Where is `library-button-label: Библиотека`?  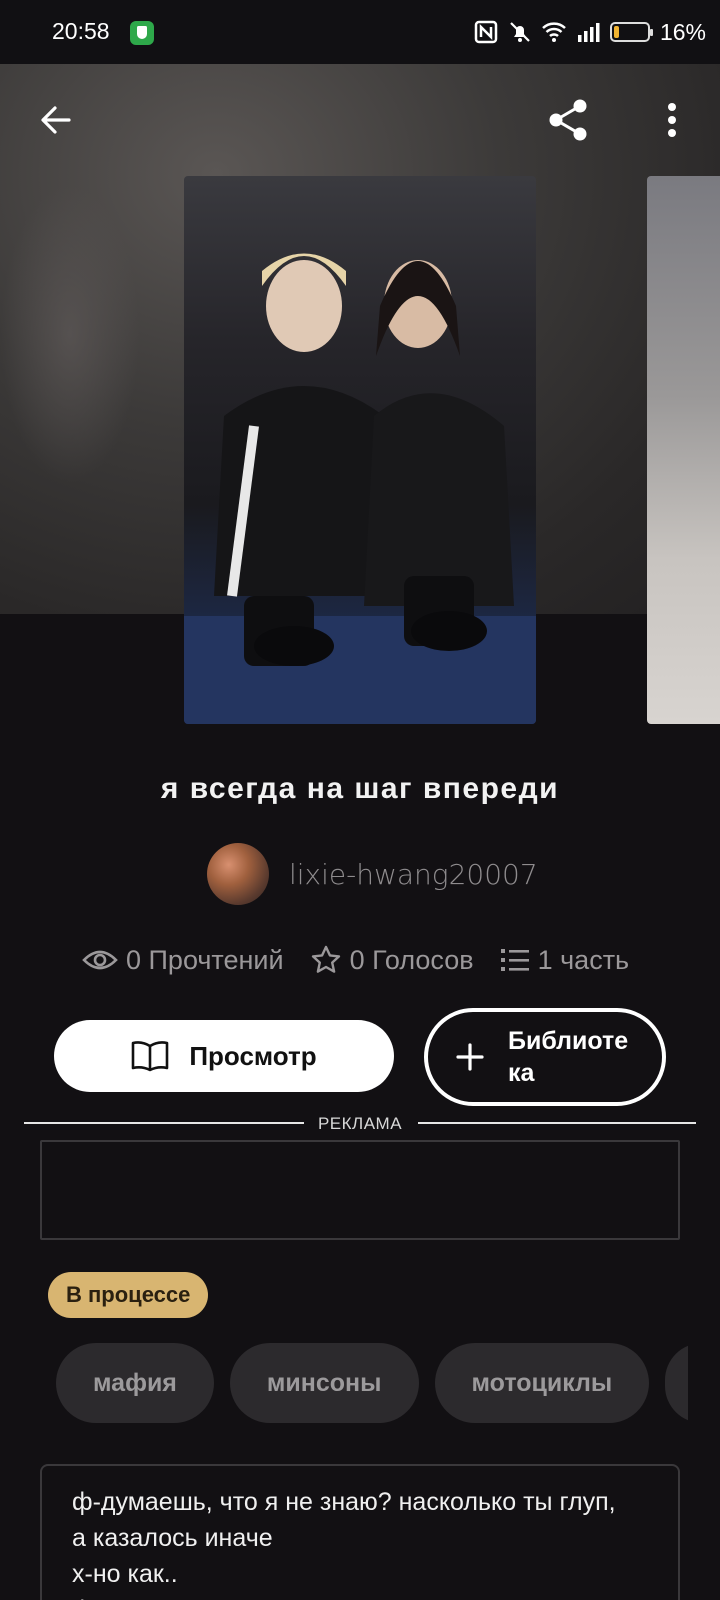 library-button-label: Библиотека is located at coordinates (568, 1057).